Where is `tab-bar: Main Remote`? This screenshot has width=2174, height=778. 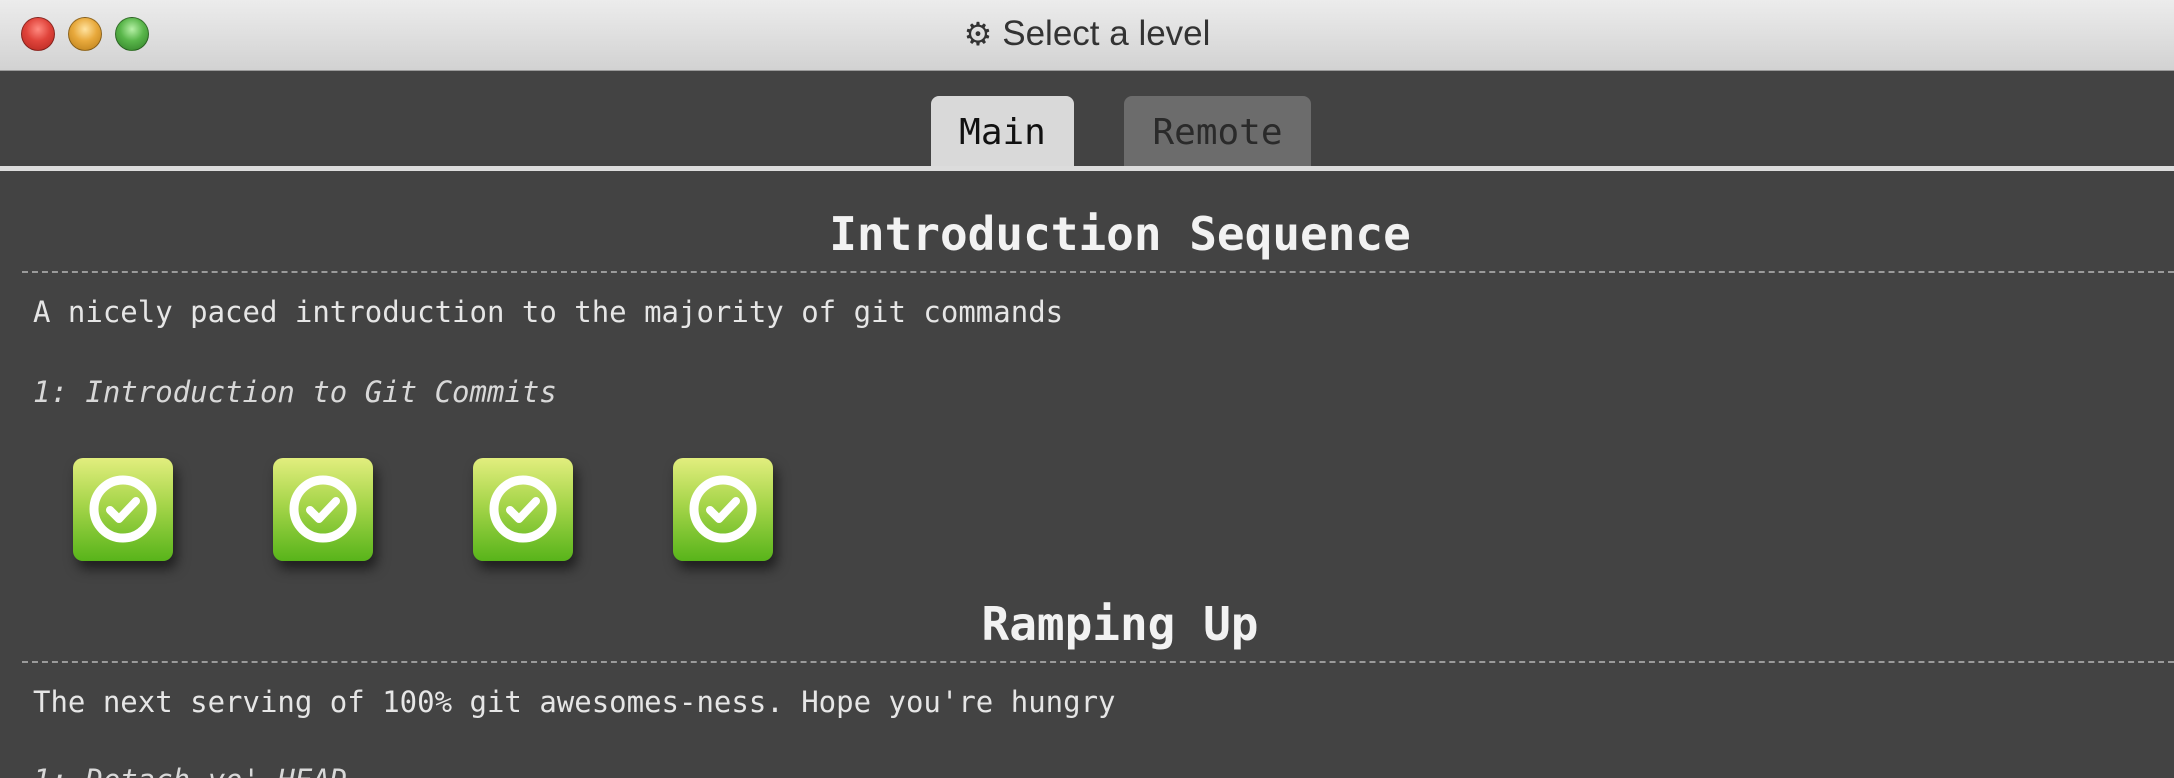 tab-bar: Main Remote is located at coordinates (1087, 132).